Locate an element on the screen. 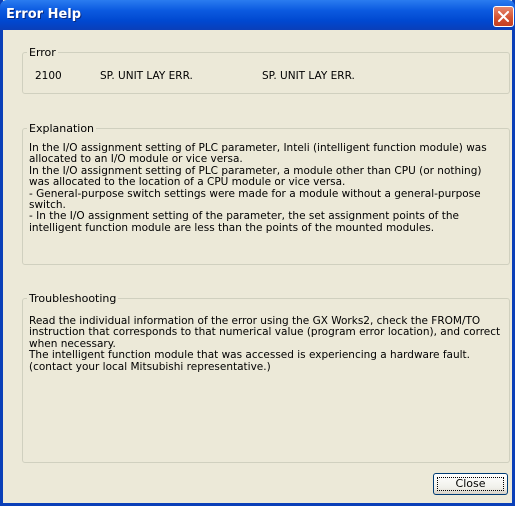  error-legend: Error is located at coordinates (42, 52).